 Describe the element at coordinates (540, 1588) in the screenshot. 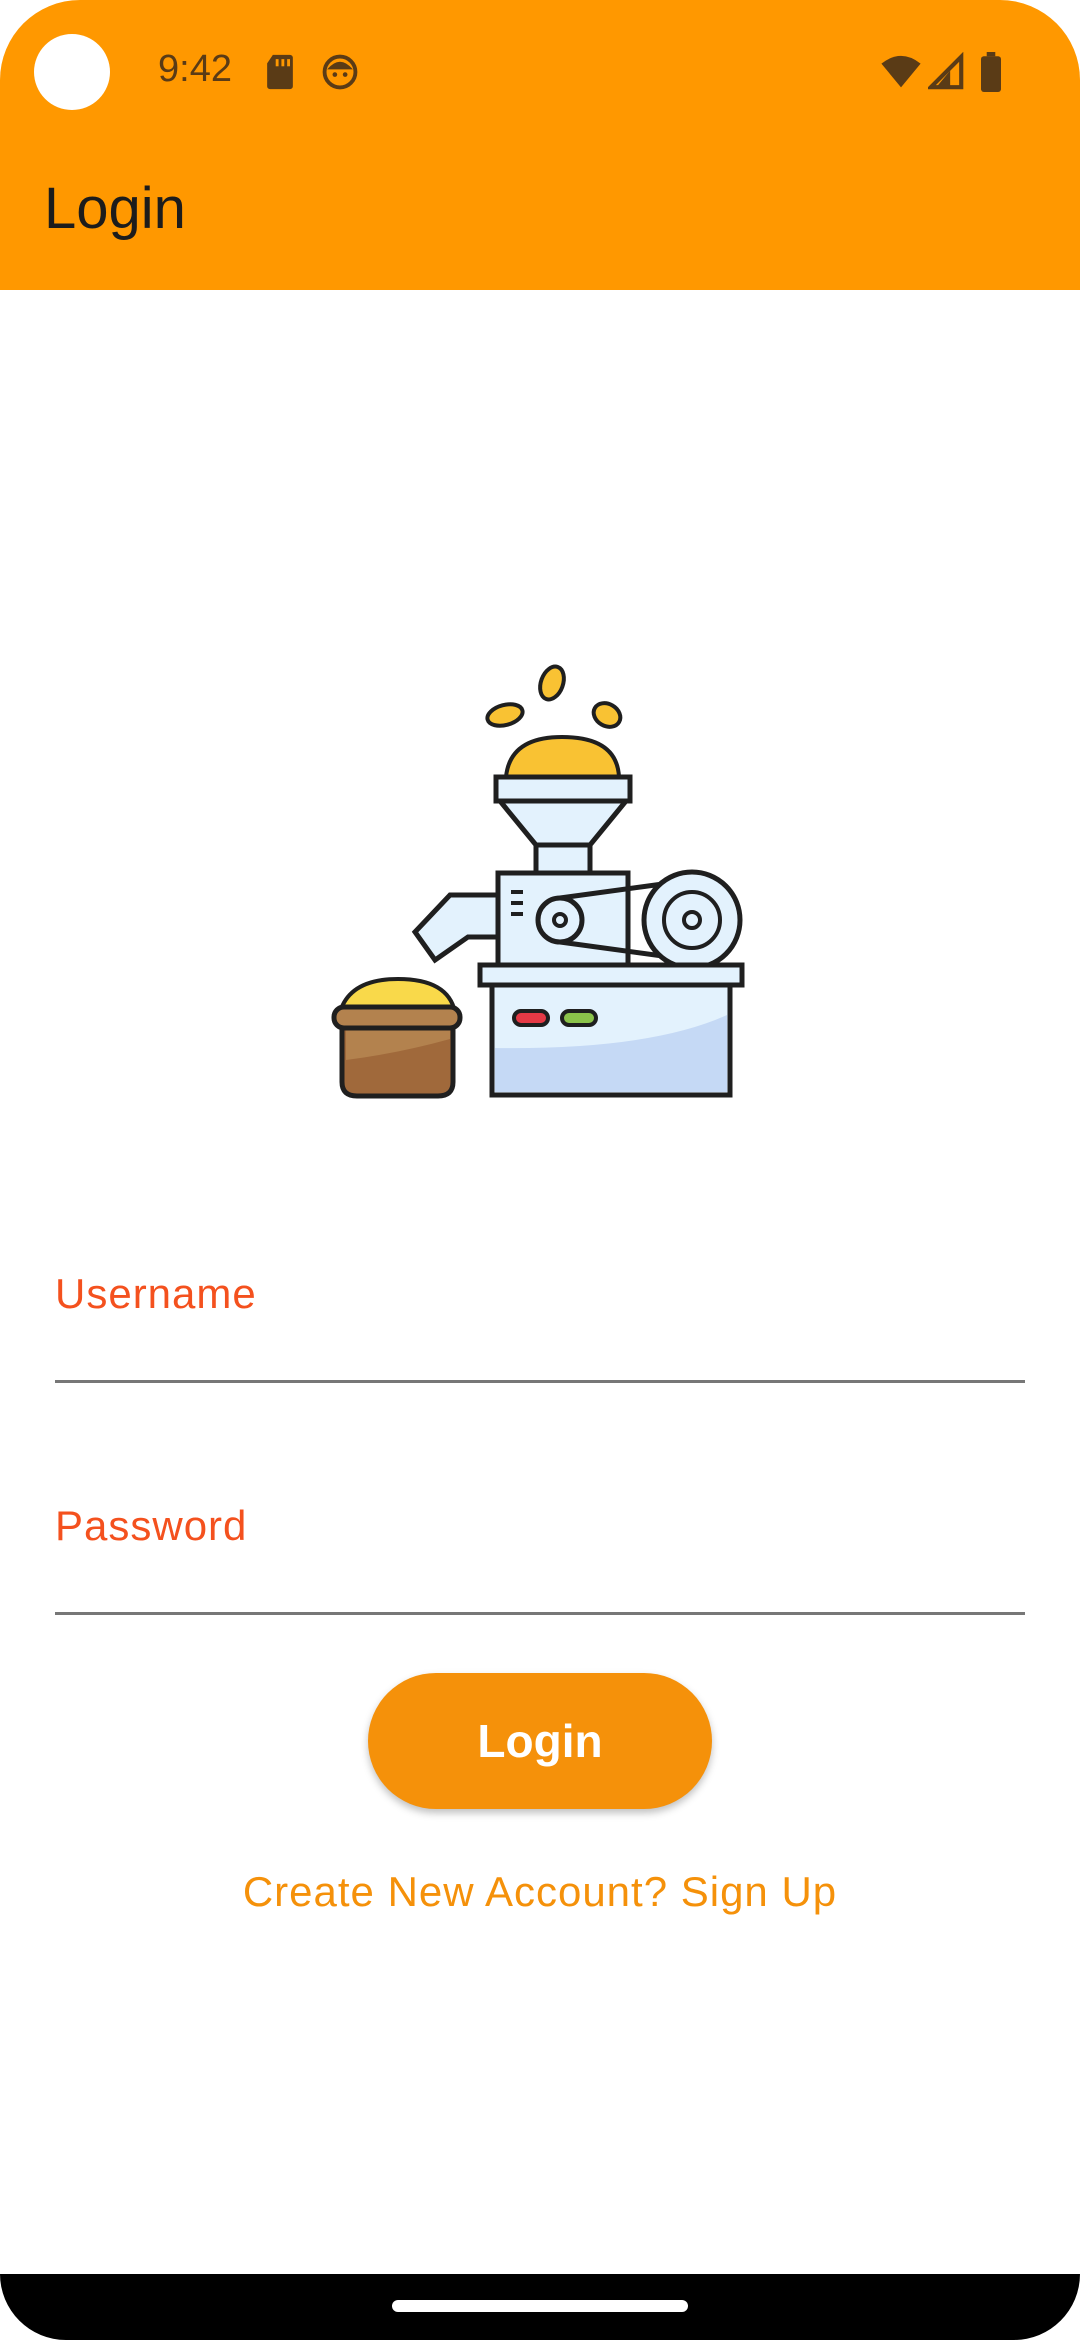

I see `password-input` at that location.